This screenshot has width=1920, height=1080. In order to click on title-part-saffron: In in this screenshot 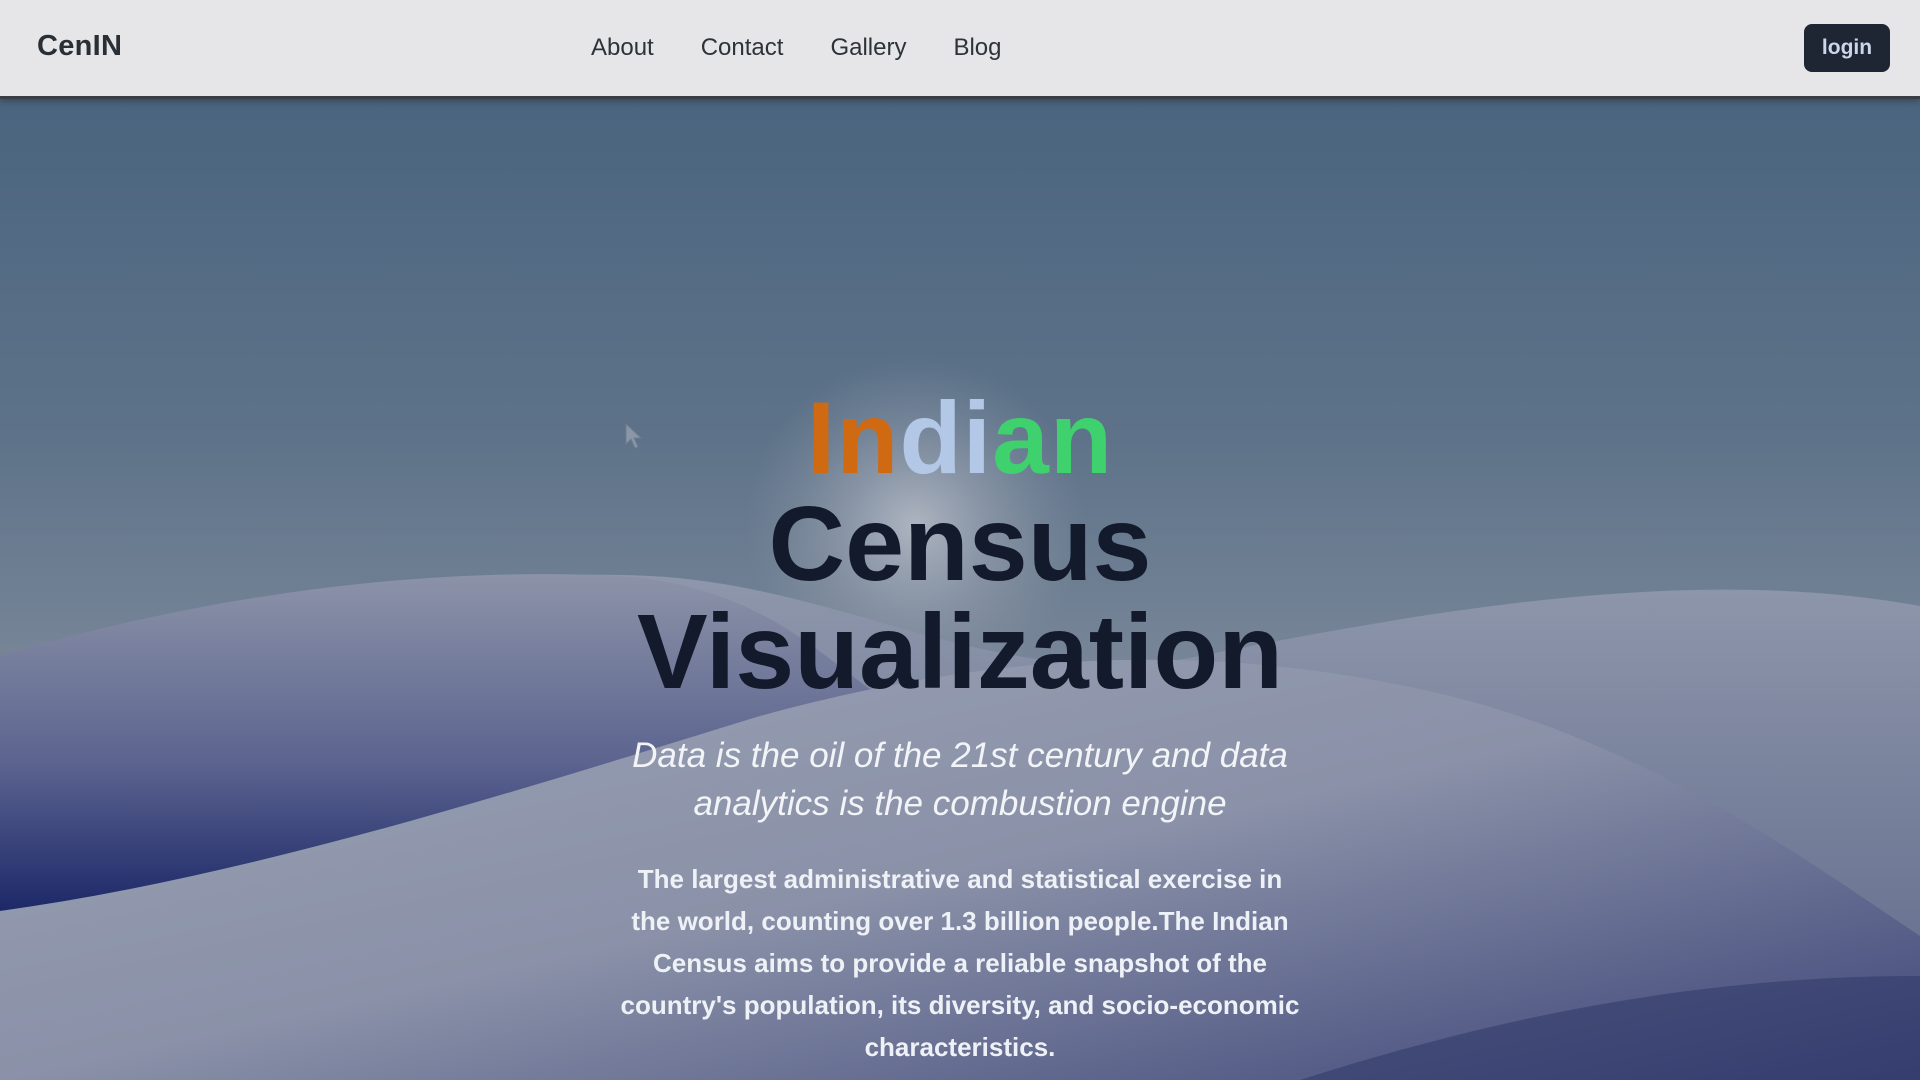, I will do `click(853, 438)`.